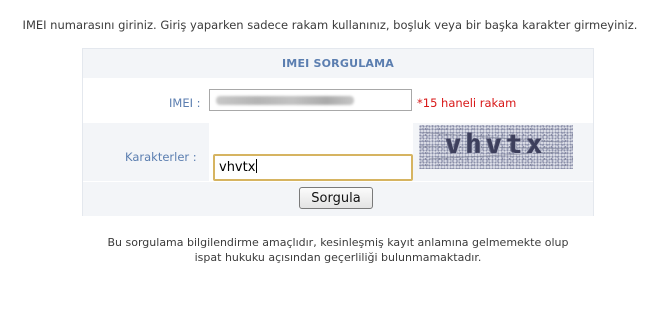  I want to click on captcha-row: Karakterler : vhvtx vhvtx, so click(338, 152).